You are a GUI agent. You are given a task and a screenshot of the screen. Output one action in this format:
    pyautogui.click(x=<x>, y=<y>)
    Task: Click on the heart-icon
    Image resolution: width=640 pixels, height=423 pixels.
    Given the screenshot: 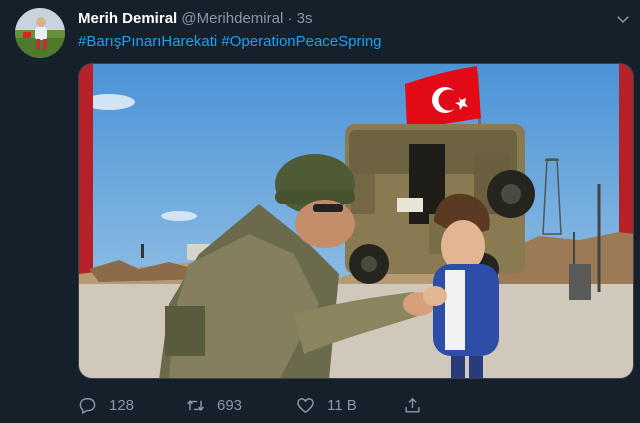 What is the action you would take?
    pyautogui.click(x=305, y=405)
    